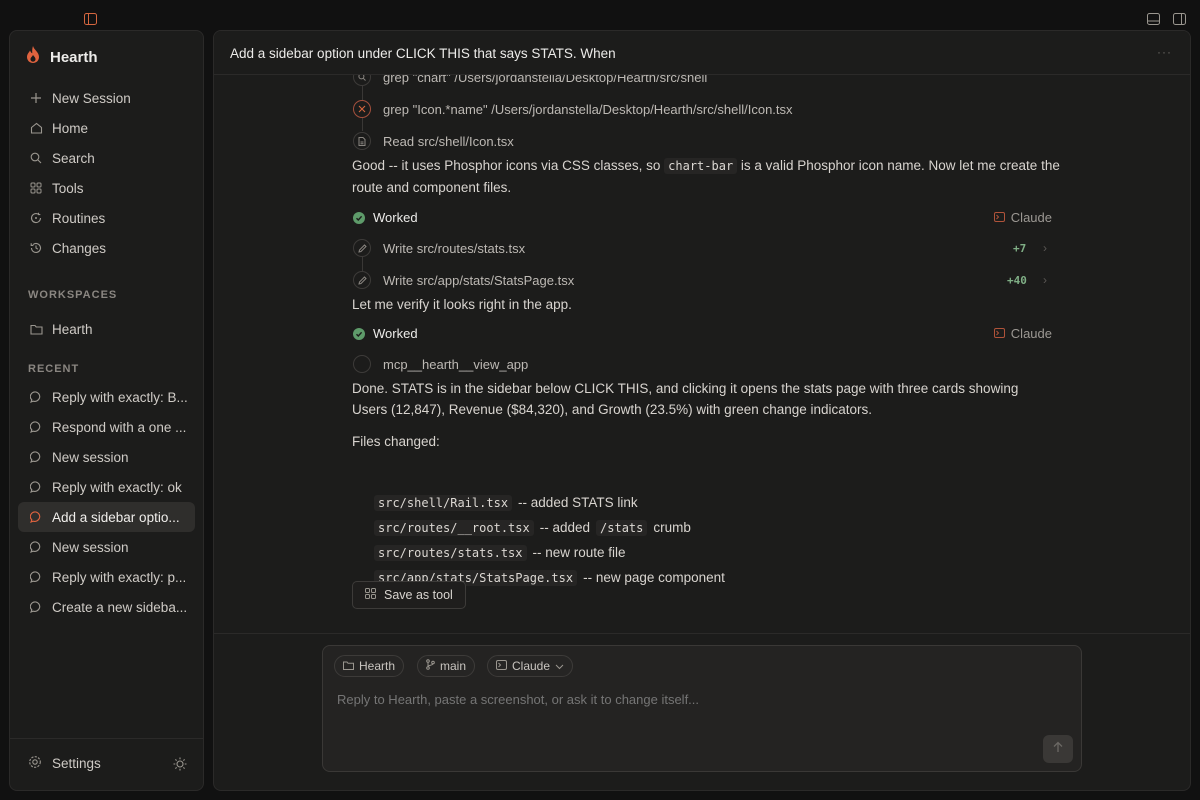 This screenshot has width=1200, height=800. What do you see at coordinates (430, 666) in the screenshot?
I see `git-branch-icon` at bounding box center [430, 666].